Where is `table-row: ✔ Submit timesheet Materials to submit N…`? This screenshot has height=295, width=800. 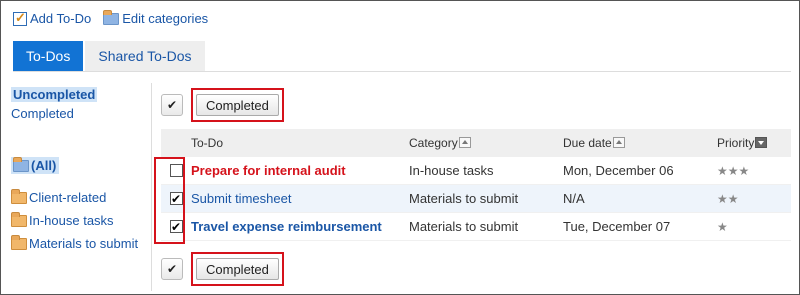 table-row: ✔ Submit timesheet Materials to submit N… is located at coordinates (476, 199).